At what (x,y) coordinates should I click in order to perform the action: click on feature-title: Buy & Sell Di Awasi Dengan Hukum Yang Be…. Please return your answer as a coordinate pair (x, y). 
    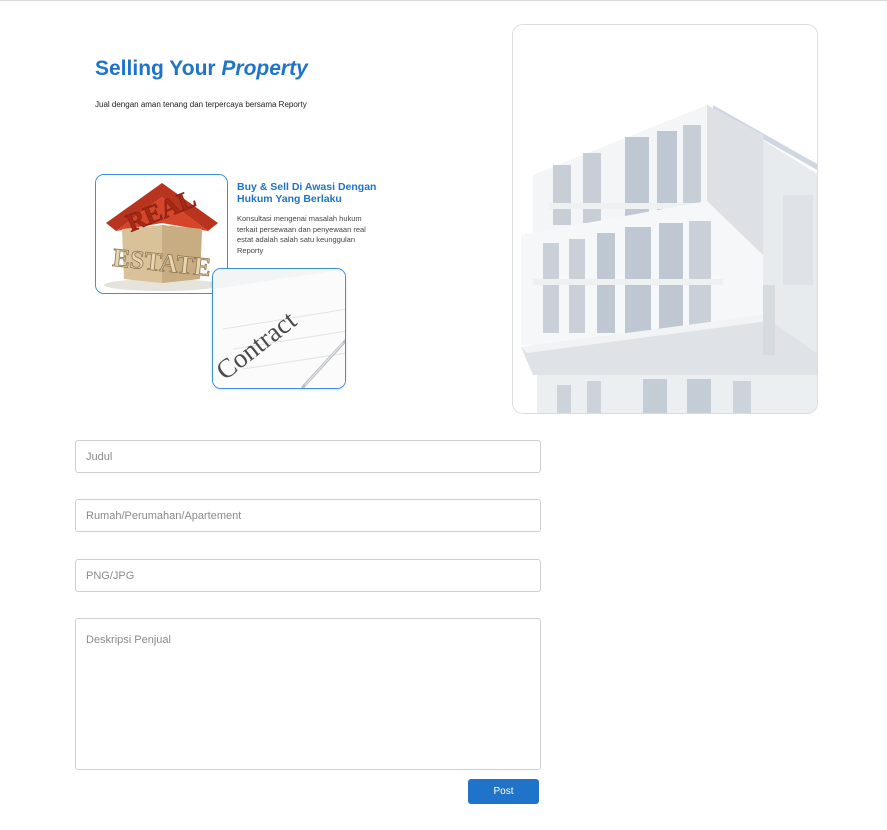
    Looking at the image, I should click on (307, 193).